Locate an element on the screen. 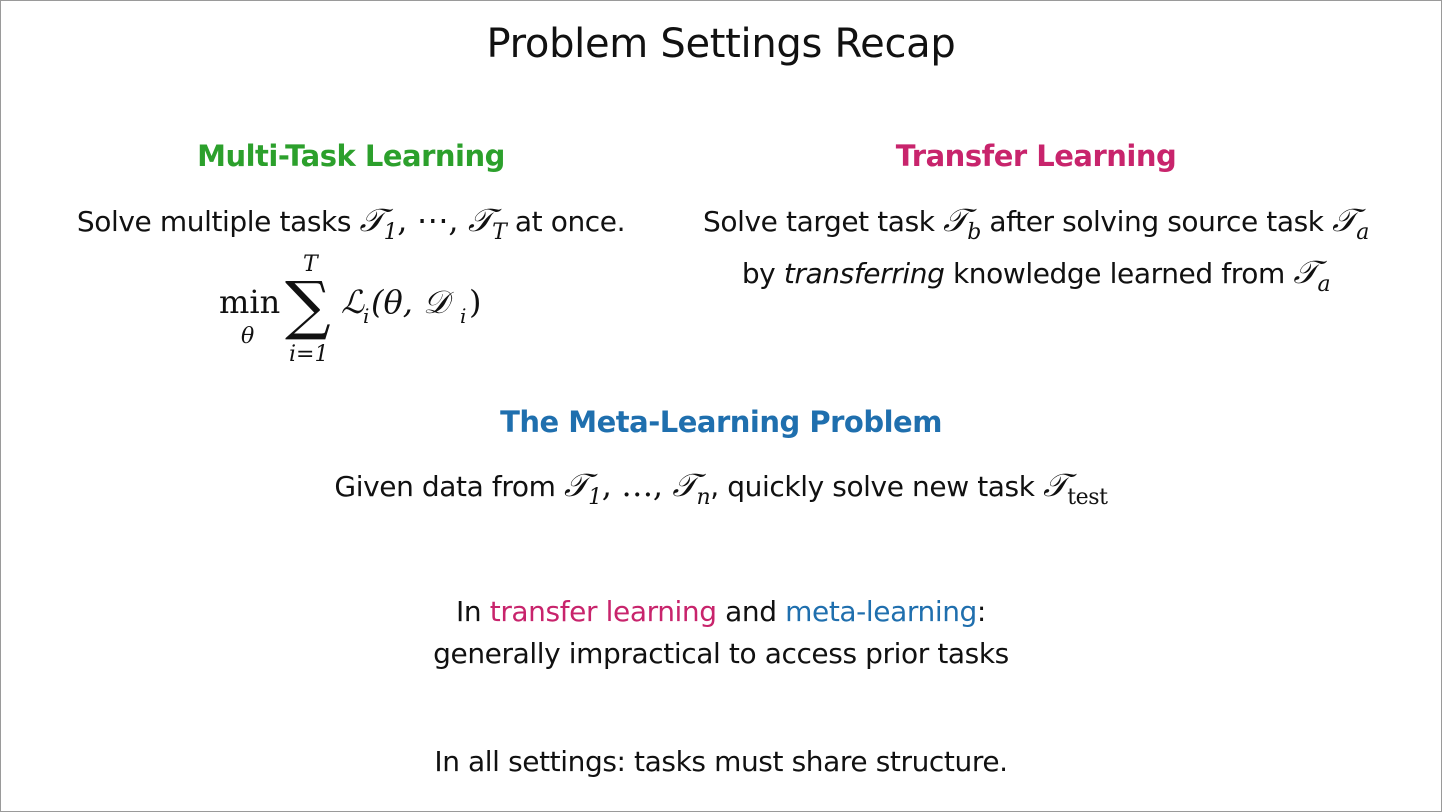 The image size is (1442, 812). multi-task-line-prefix: Solve multiple tasks is located at coordinates (218, 221).